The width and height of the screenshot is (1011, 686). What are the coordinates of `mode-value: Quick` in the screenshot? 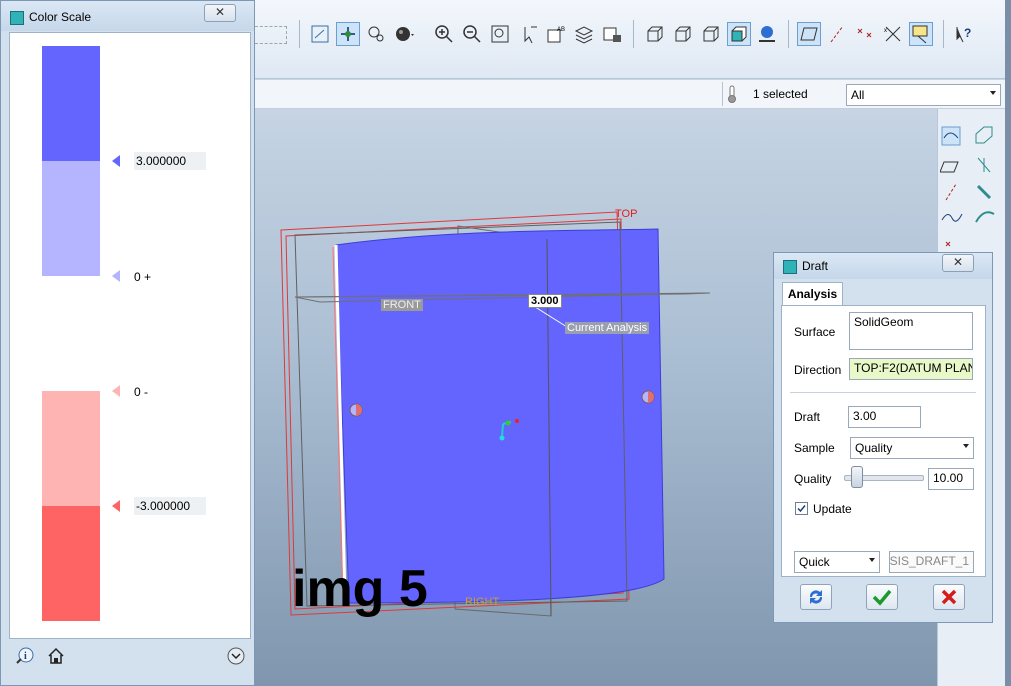 It's located at (814, 562).